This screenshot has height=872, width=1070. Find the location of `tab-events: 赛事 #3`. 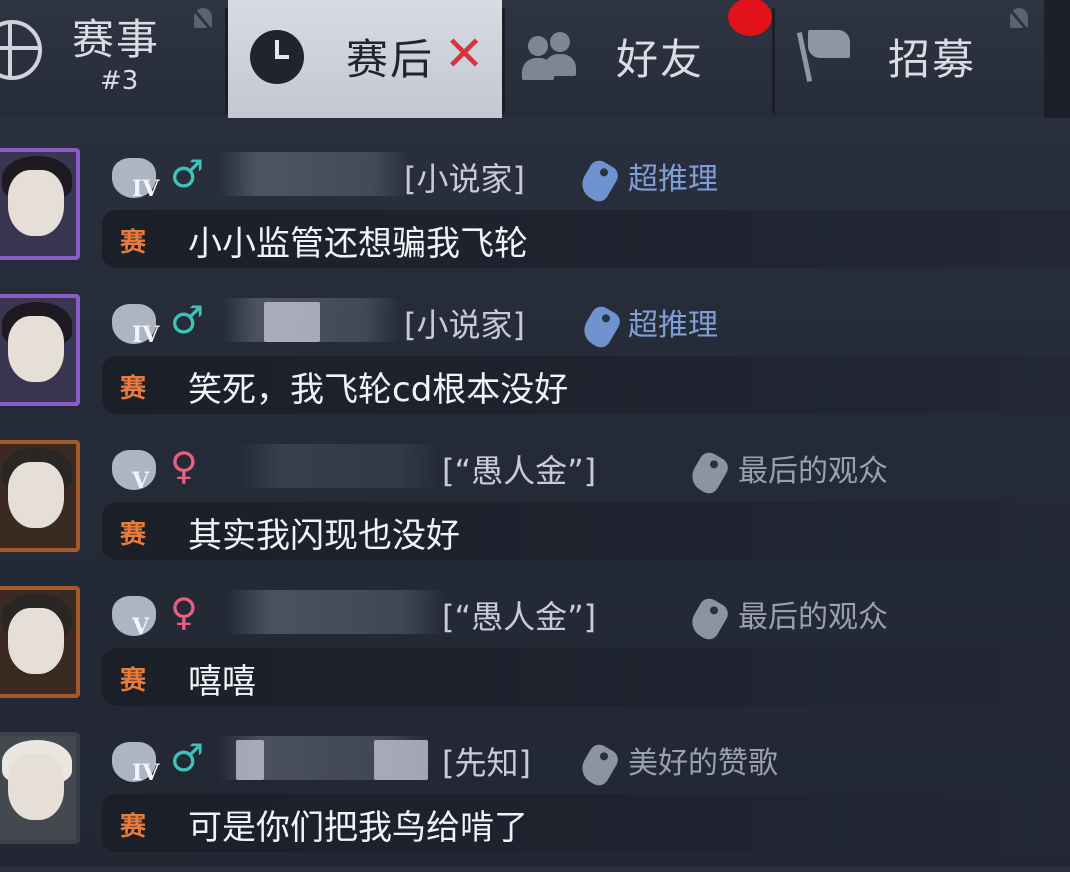

tab-events: 赛事 #3 is located at coordinates (112, 59).